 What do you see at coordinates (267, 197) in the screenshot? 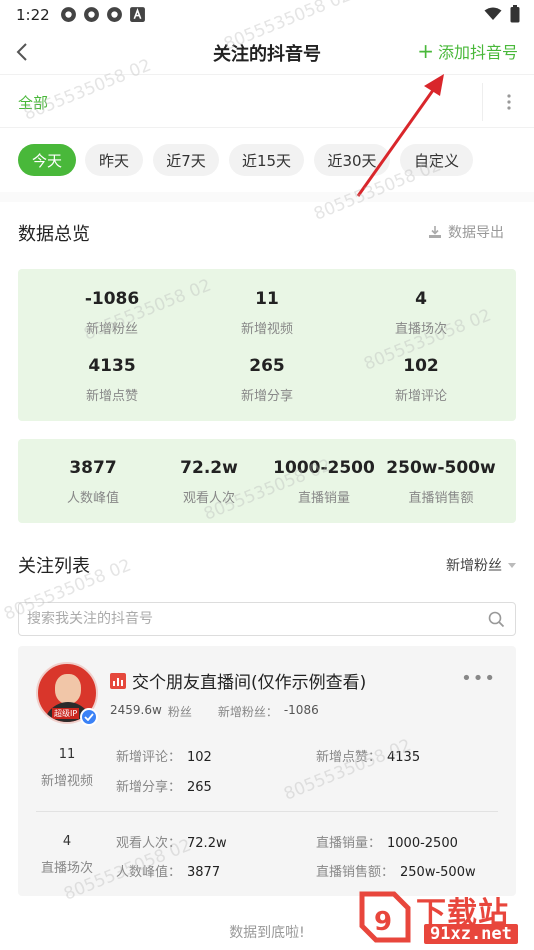
I see `section-divider` at bounding box center [267, 197].